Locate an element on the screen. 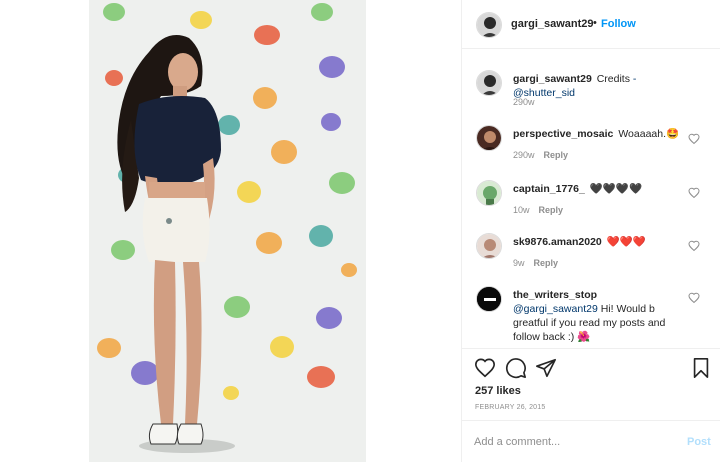  post-date: FEBRUARY 26, 2015 is located at coordinates (510, 407).